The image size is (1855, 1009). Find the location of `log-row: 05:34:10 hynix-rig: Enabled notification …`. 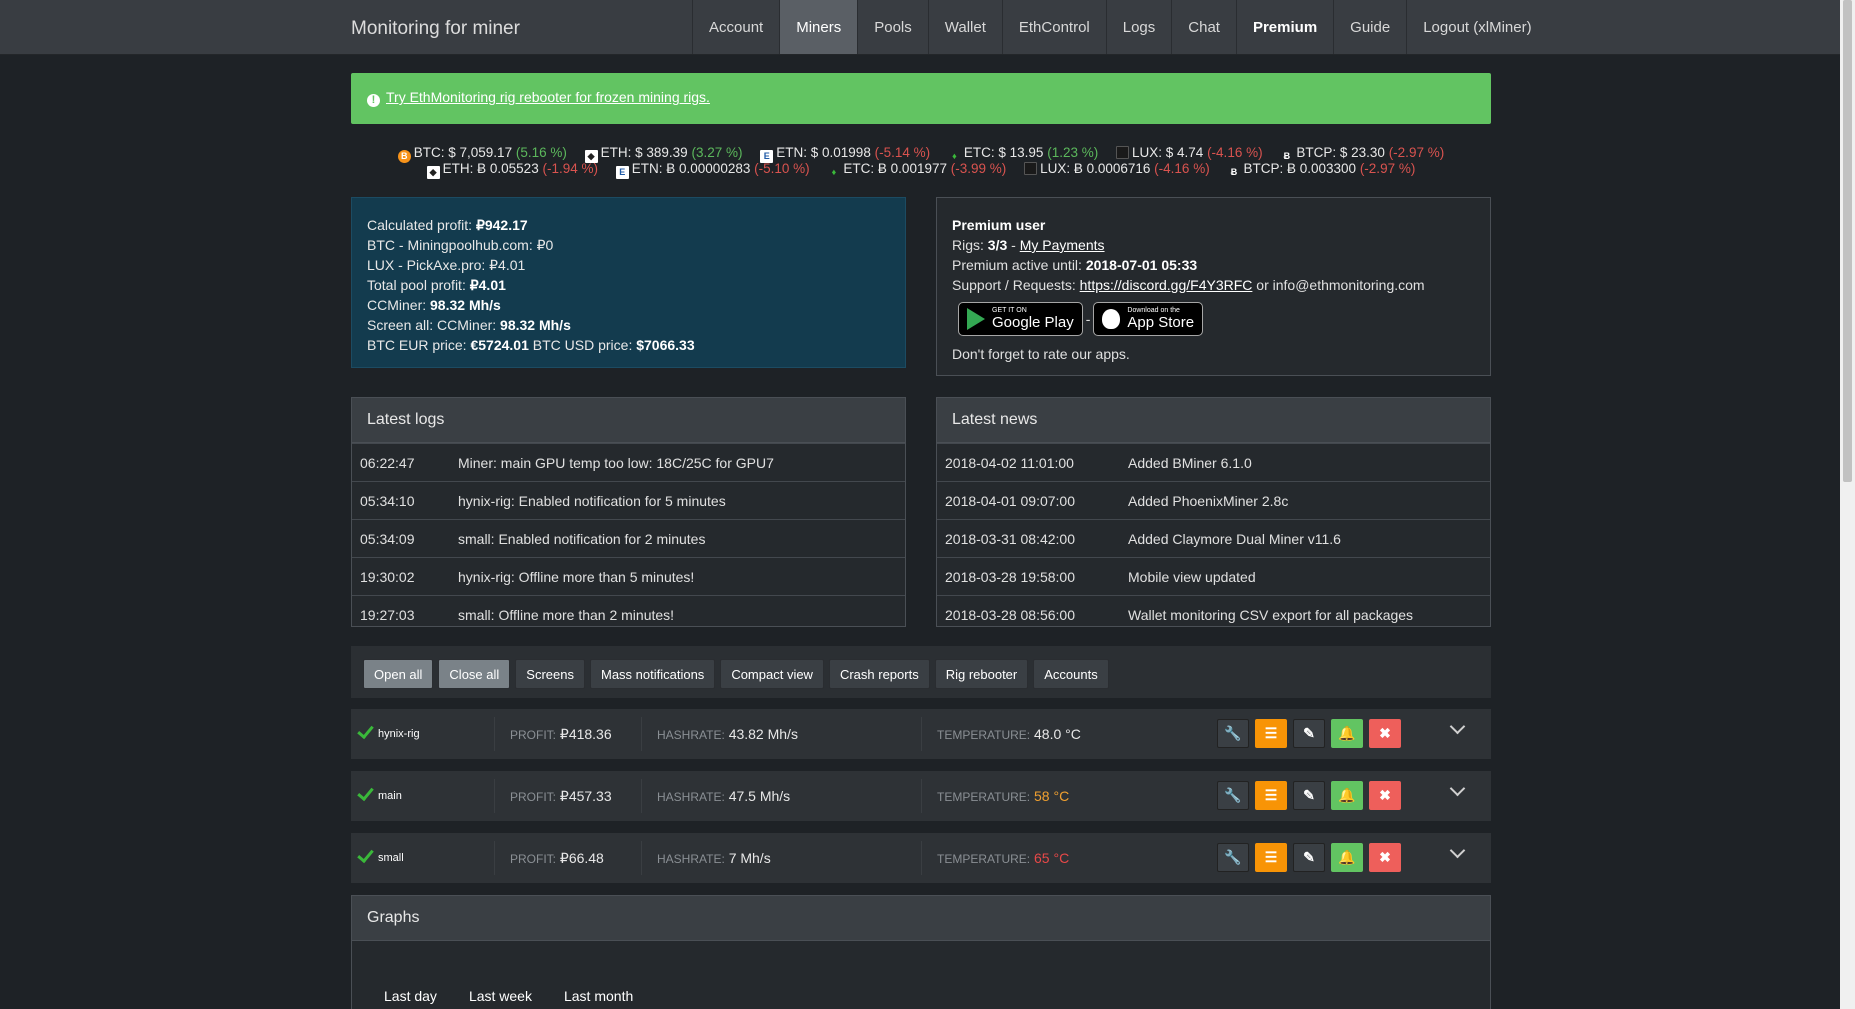

log-row: 05:34:10 hynix-rig: Enabled notification … is located at coordinates (628, 500).